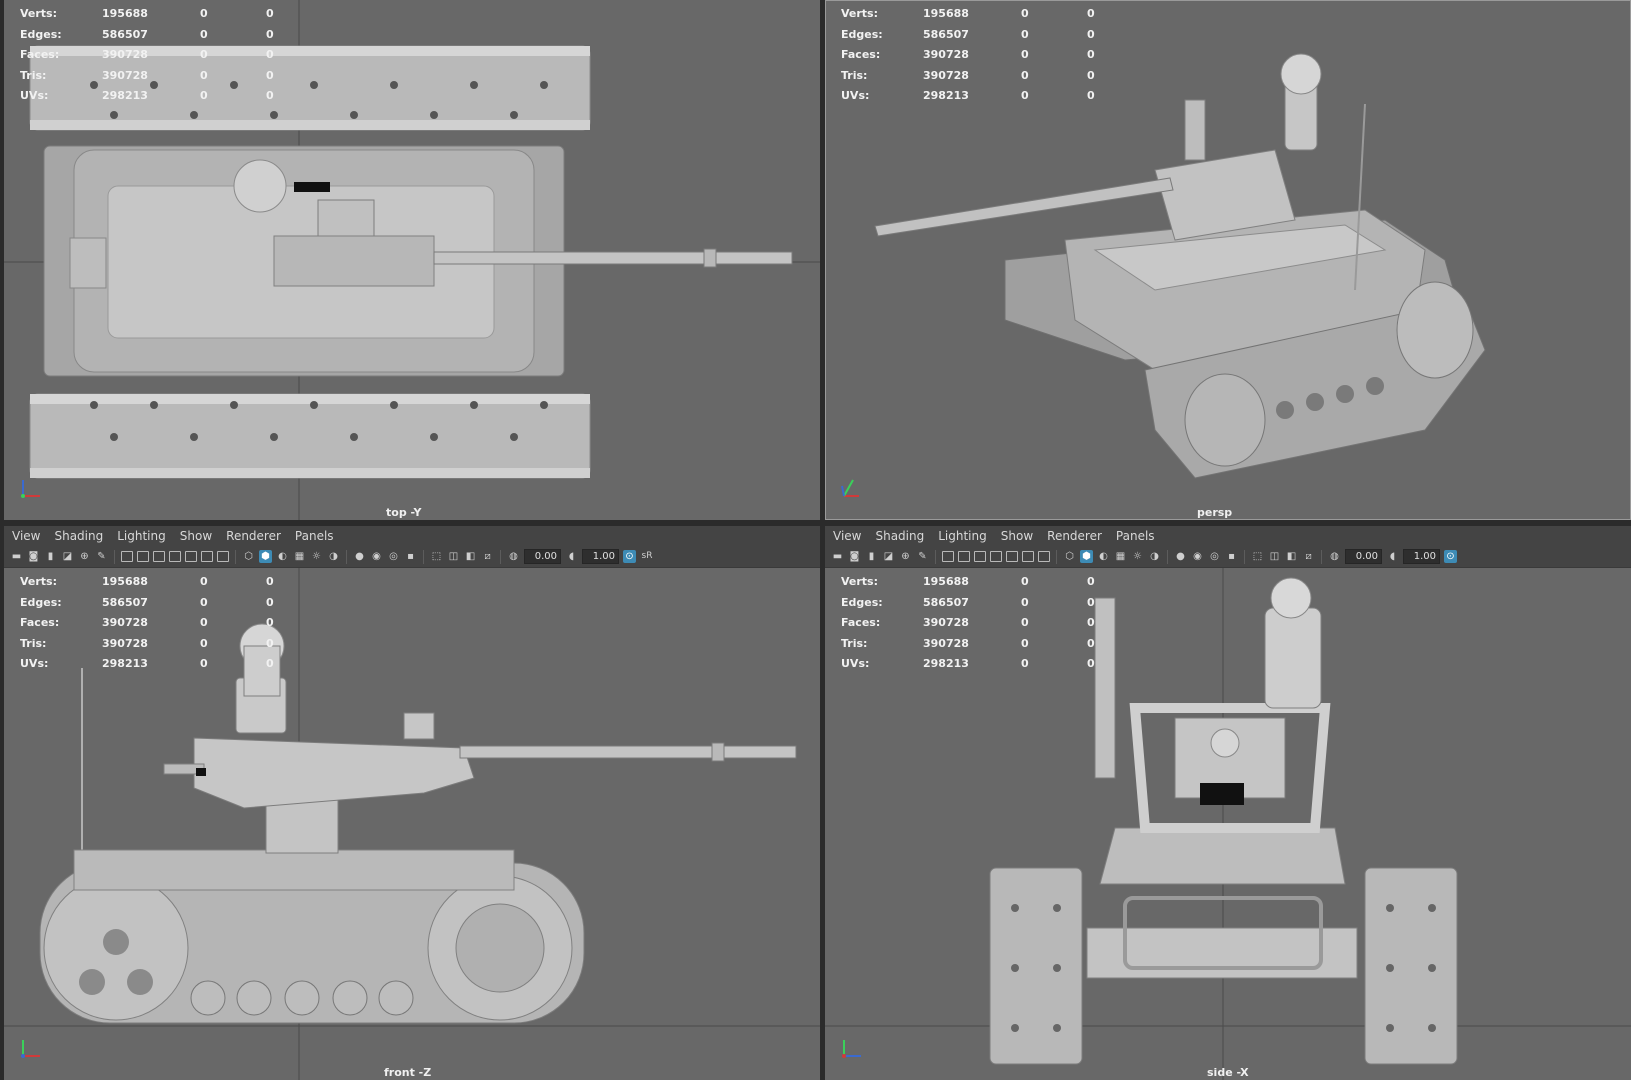 This screenshot has width=1631, height=1080. I want to click on stat-row-uvs: UVs: 298213 0 0, so click(147, 663).